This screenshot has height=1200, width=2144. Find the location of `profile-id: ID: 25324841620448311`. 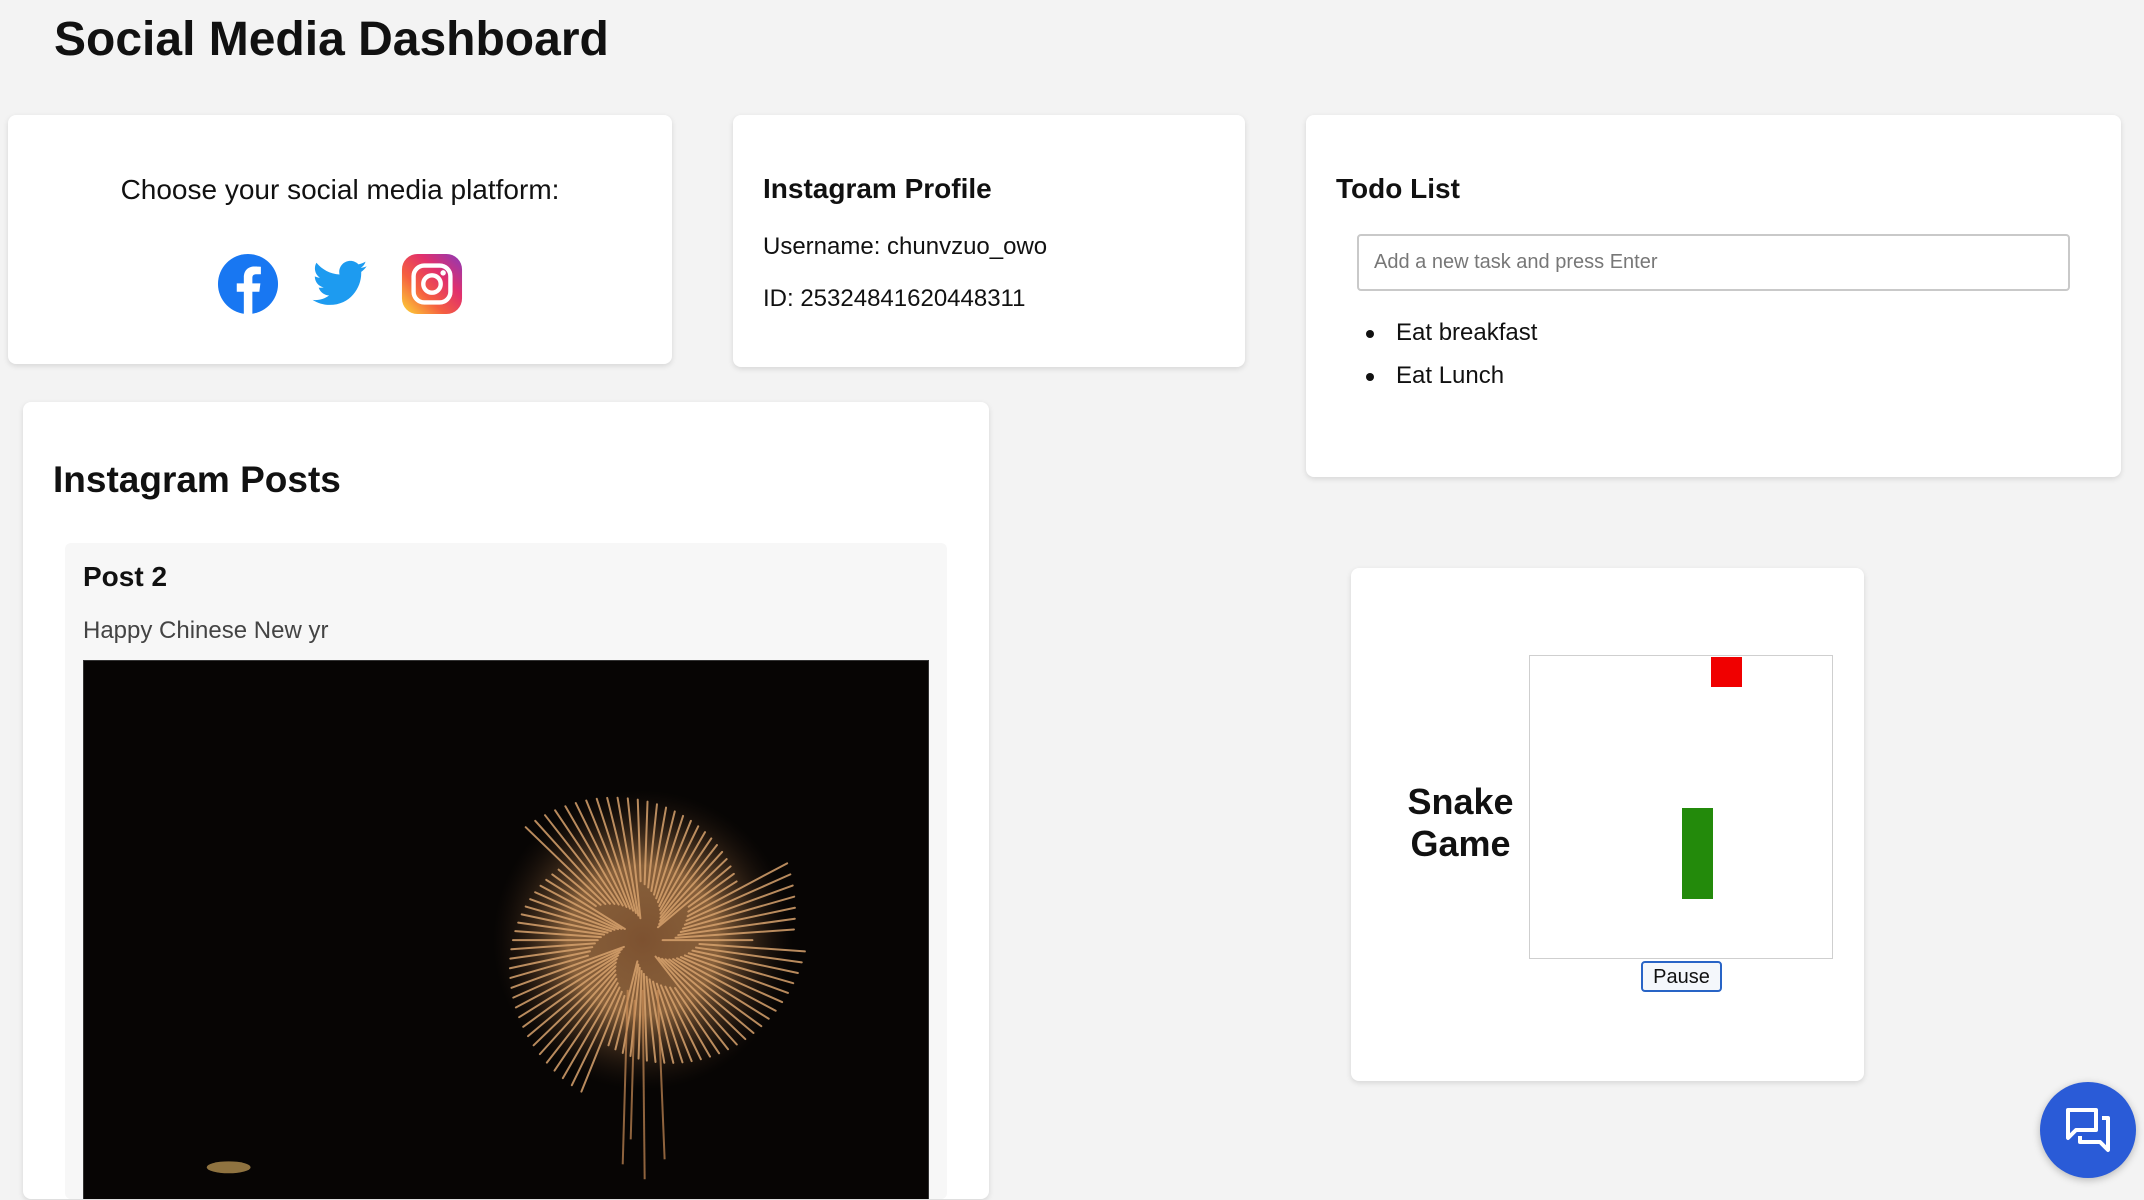

profile-id: ID: 25324841620448311 is located at coordinates (894, 298).